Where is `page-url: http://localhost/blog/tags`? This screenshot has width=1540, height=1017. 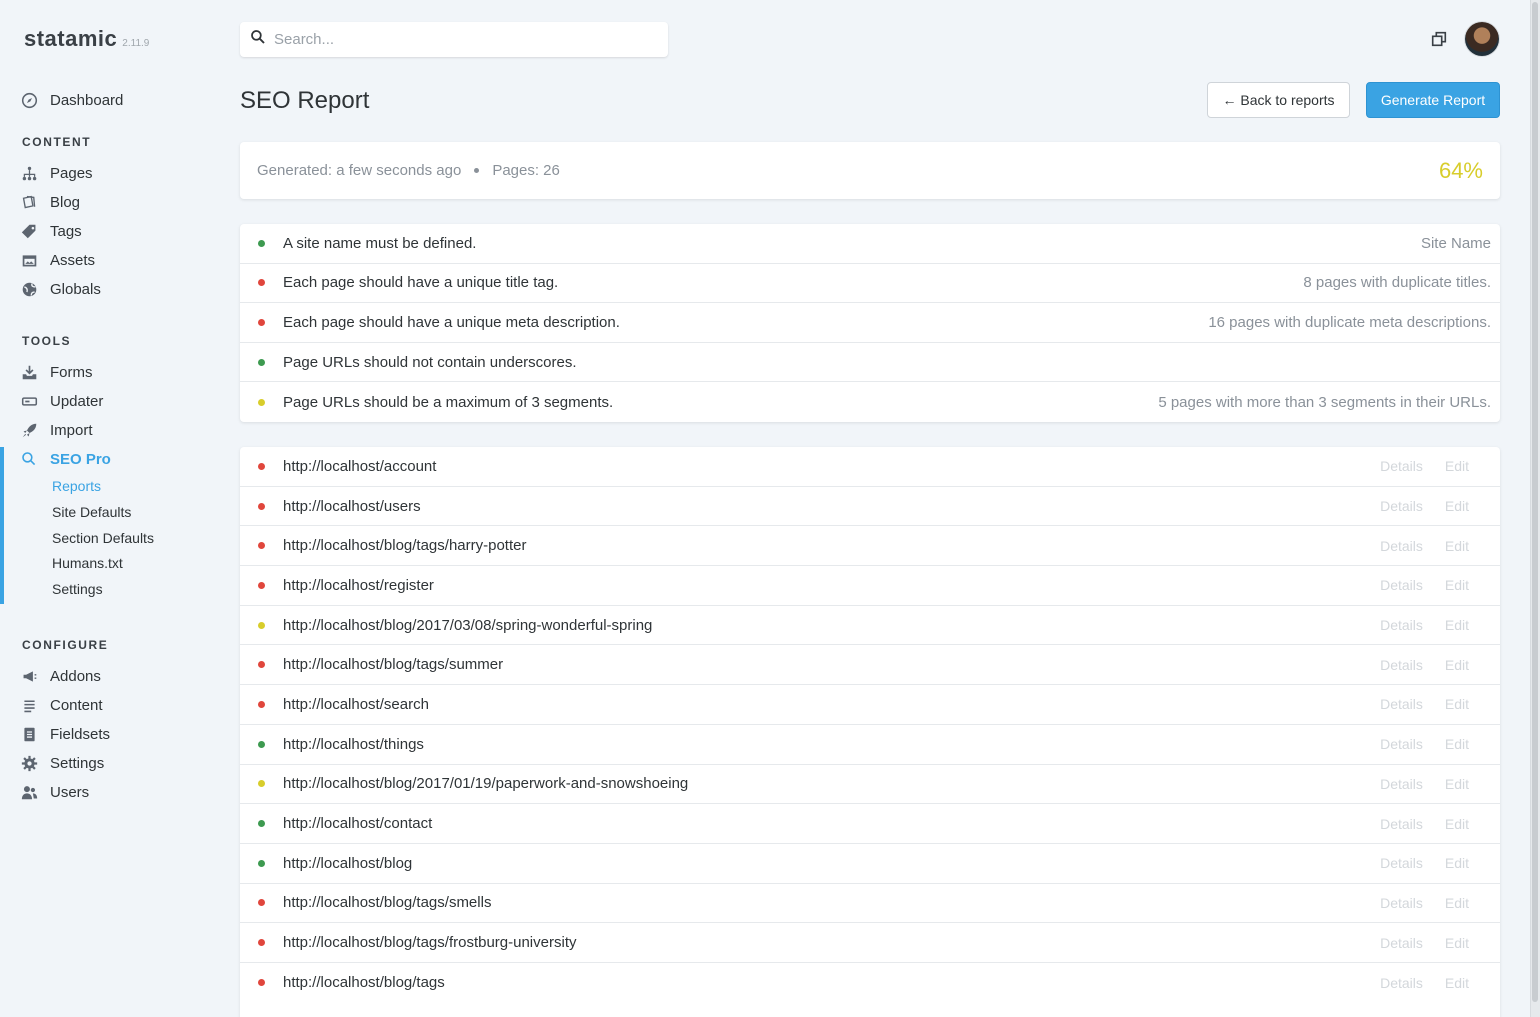
page-url: http://localhost/blog/tags is located at coordinates (364, 982).